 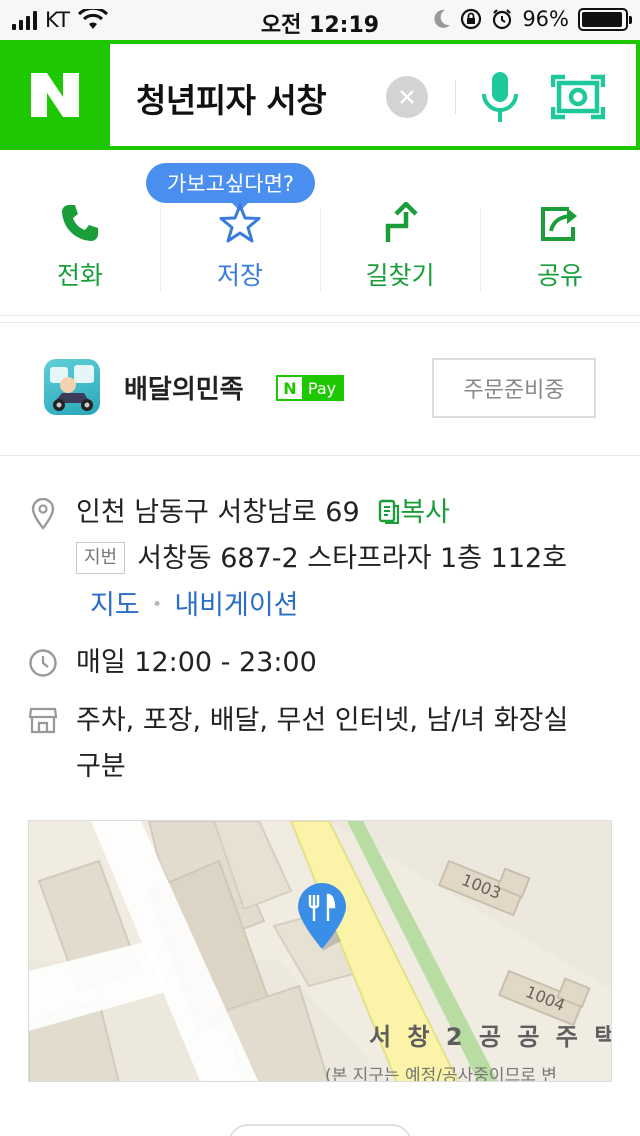 I want to click on order-status-button: 주문준비중, so click(x=514, y=388).